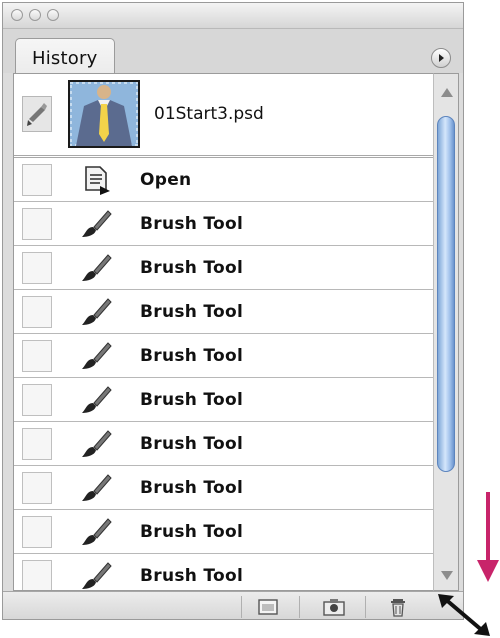  Describe the element at coordinates (53, 15) in the screenshot. I see `zoom-button` at that location.